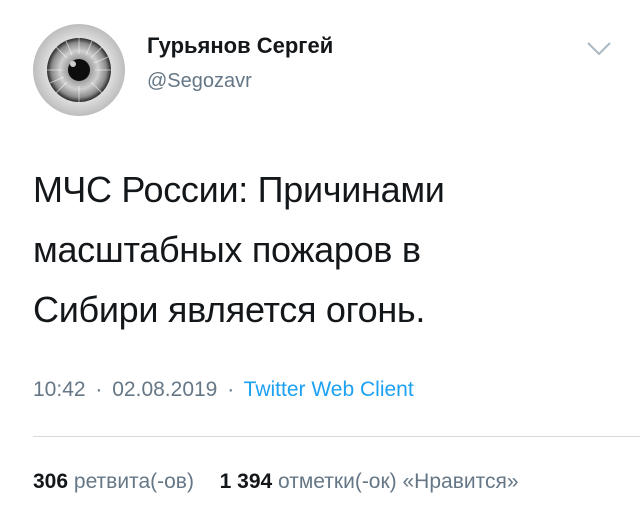 The width and height of the screenshot is (640, 520). What do you see at coordinates (246, 481) in the screenshot?
I see `likes-count: 1 394` at bounding box center [246, 481].